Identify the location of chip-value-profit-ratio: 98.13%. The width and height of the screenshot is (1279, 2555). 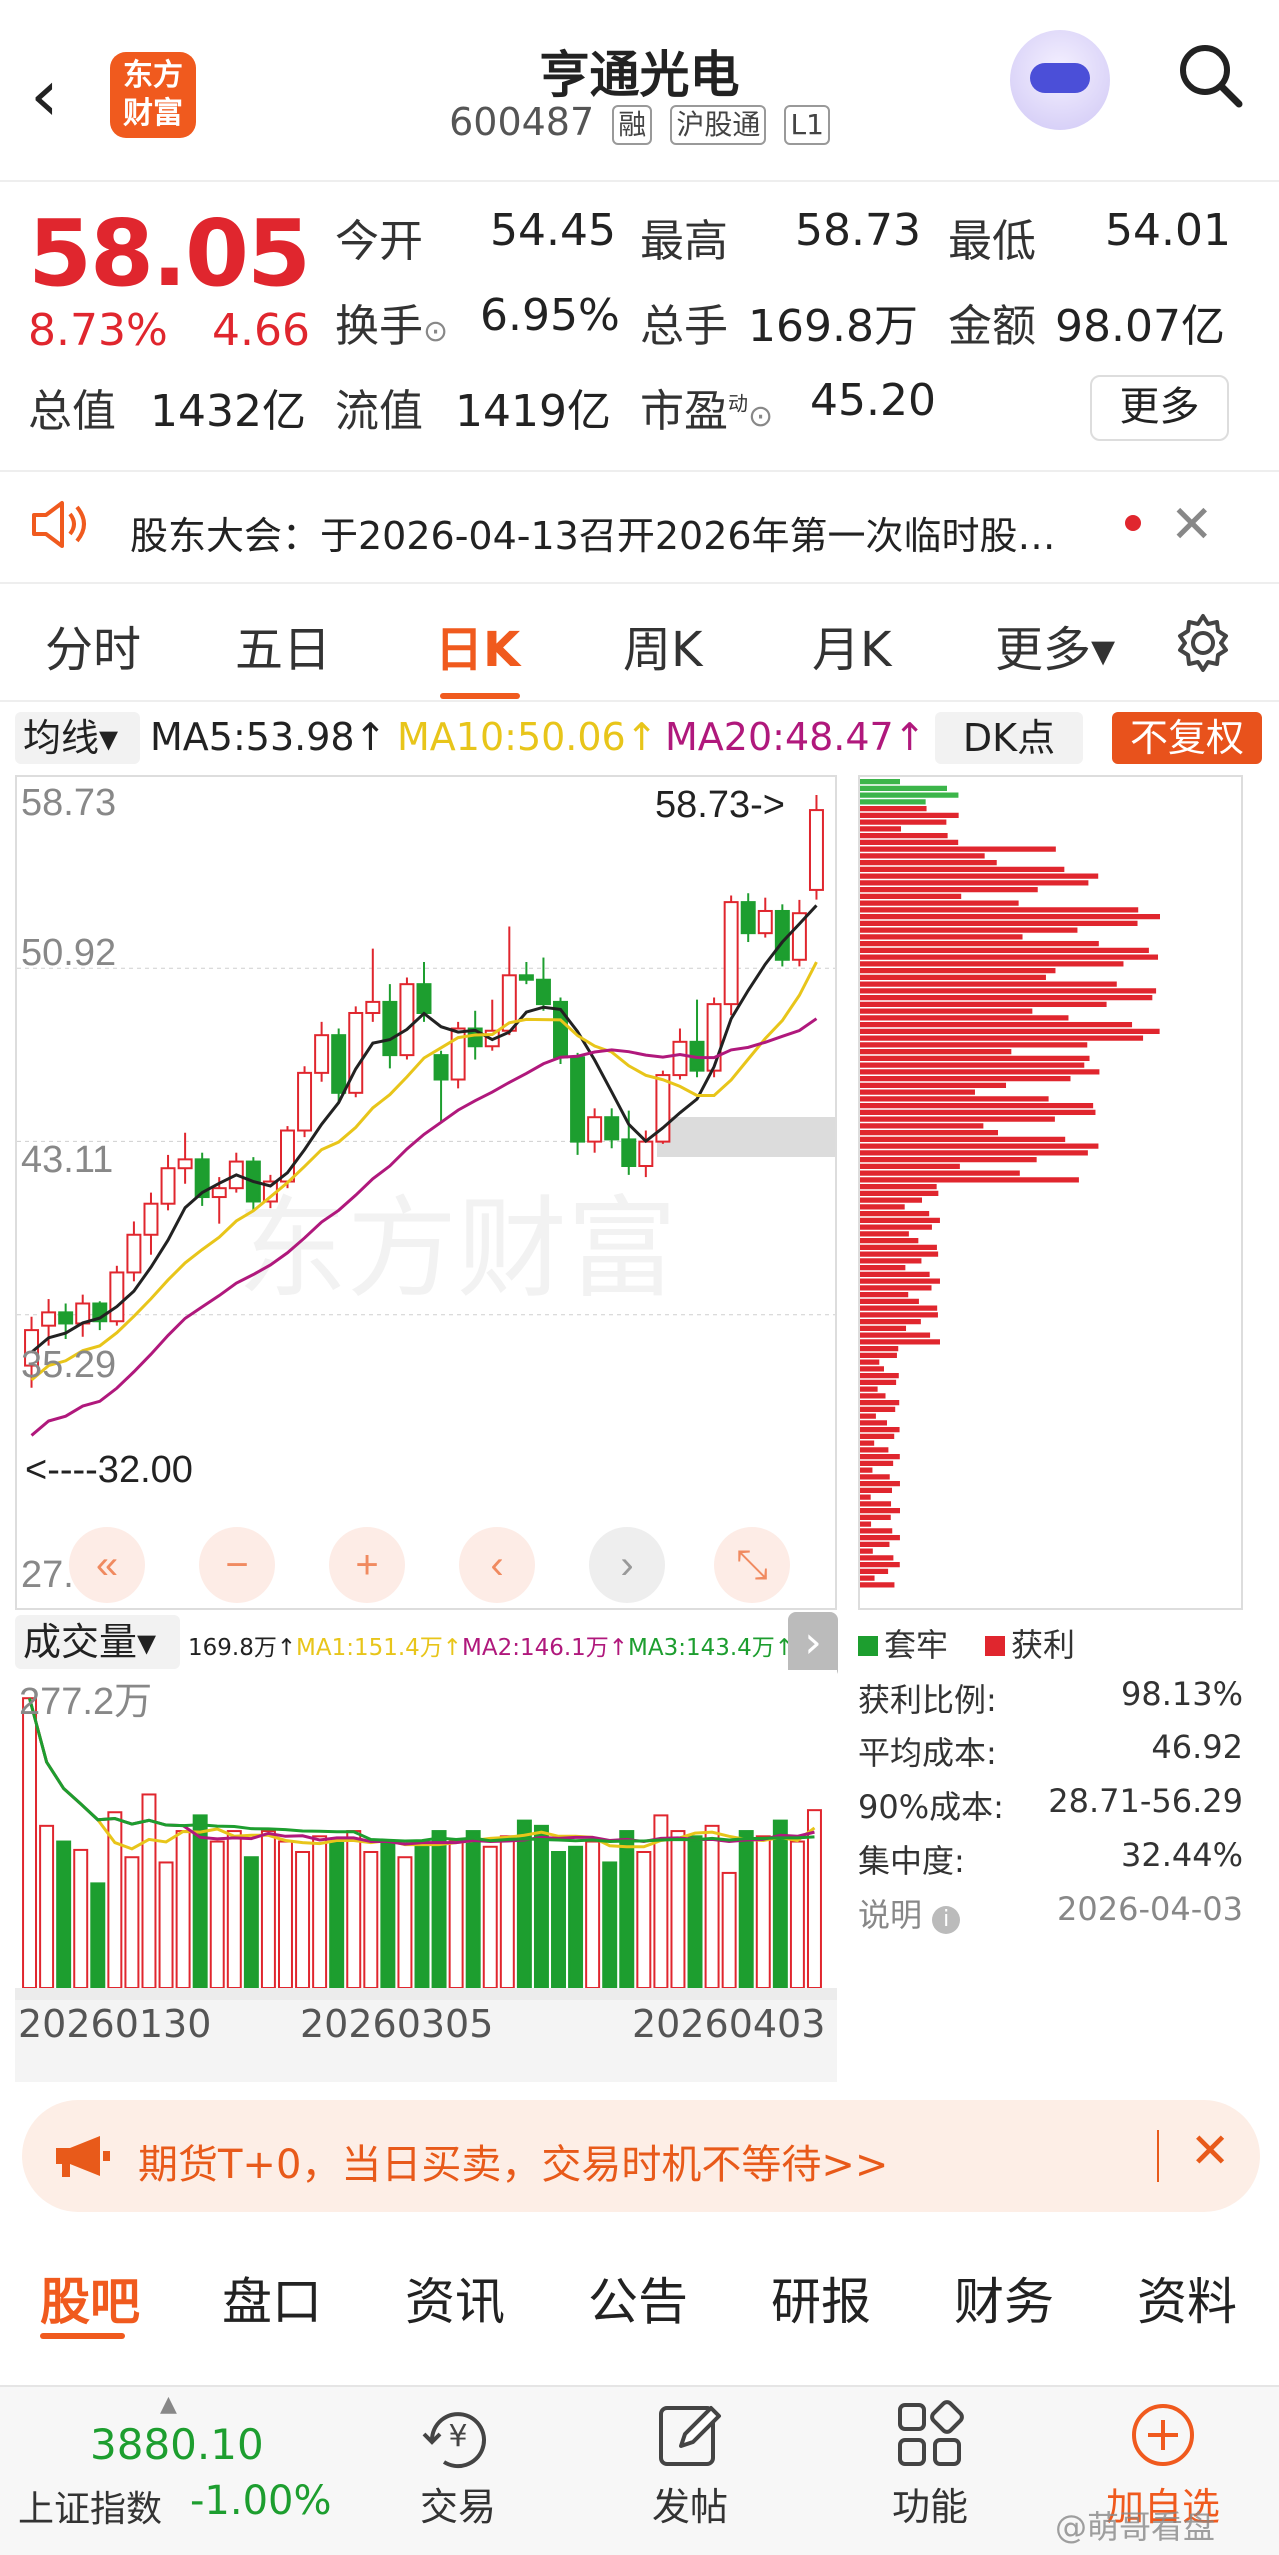
(1181, 1694).